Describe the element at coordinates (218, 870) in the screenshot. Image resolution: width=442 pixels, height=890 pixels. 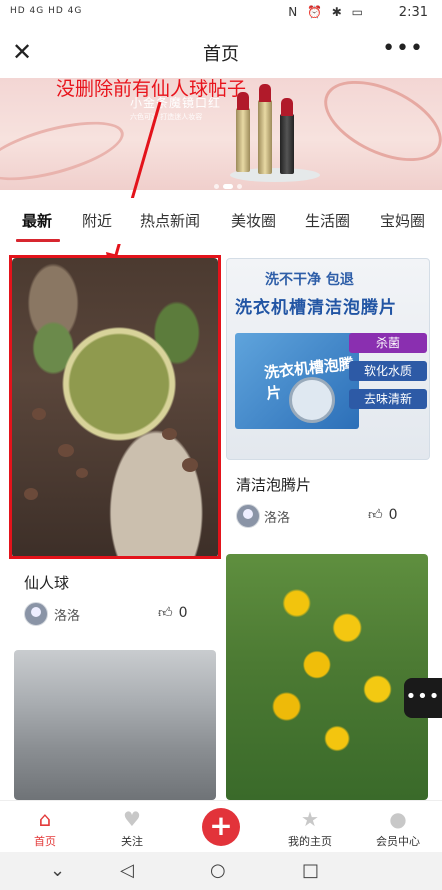
I see `home-circle-icon: ○` at that location.